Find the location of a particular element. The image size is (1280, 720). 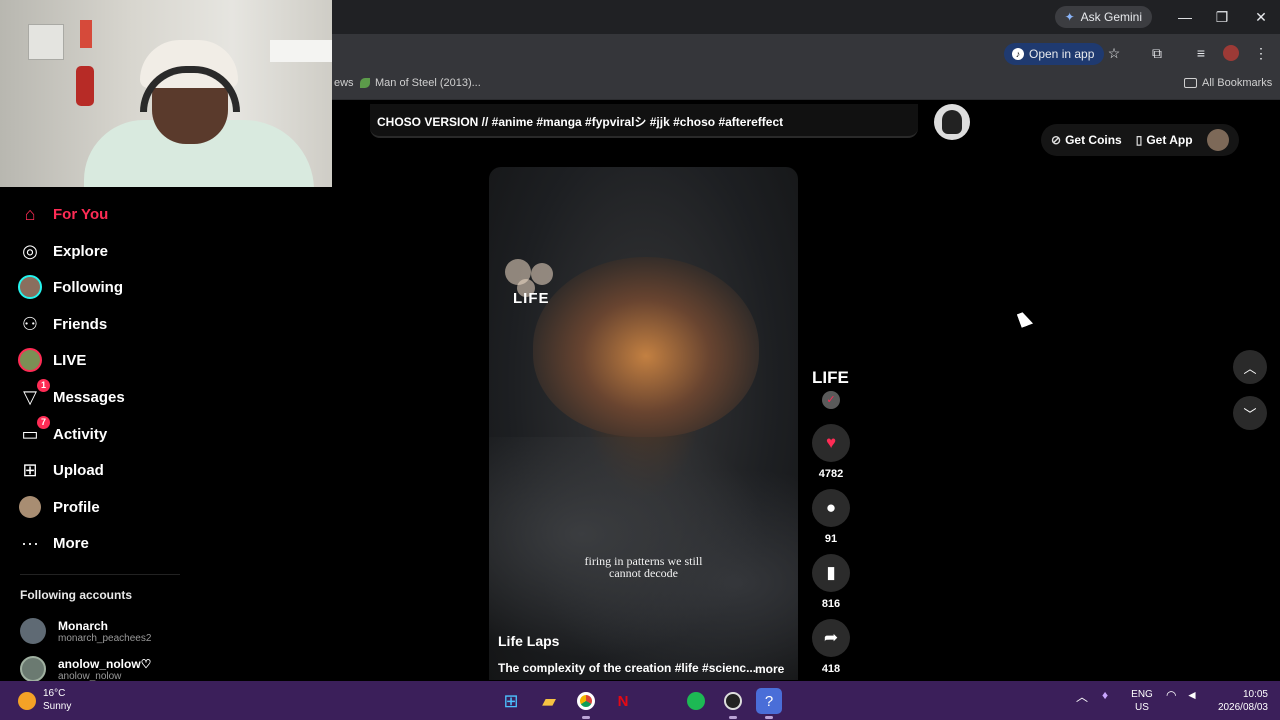

bookmark-icon: ▮ is located at coordinates (831, 572).